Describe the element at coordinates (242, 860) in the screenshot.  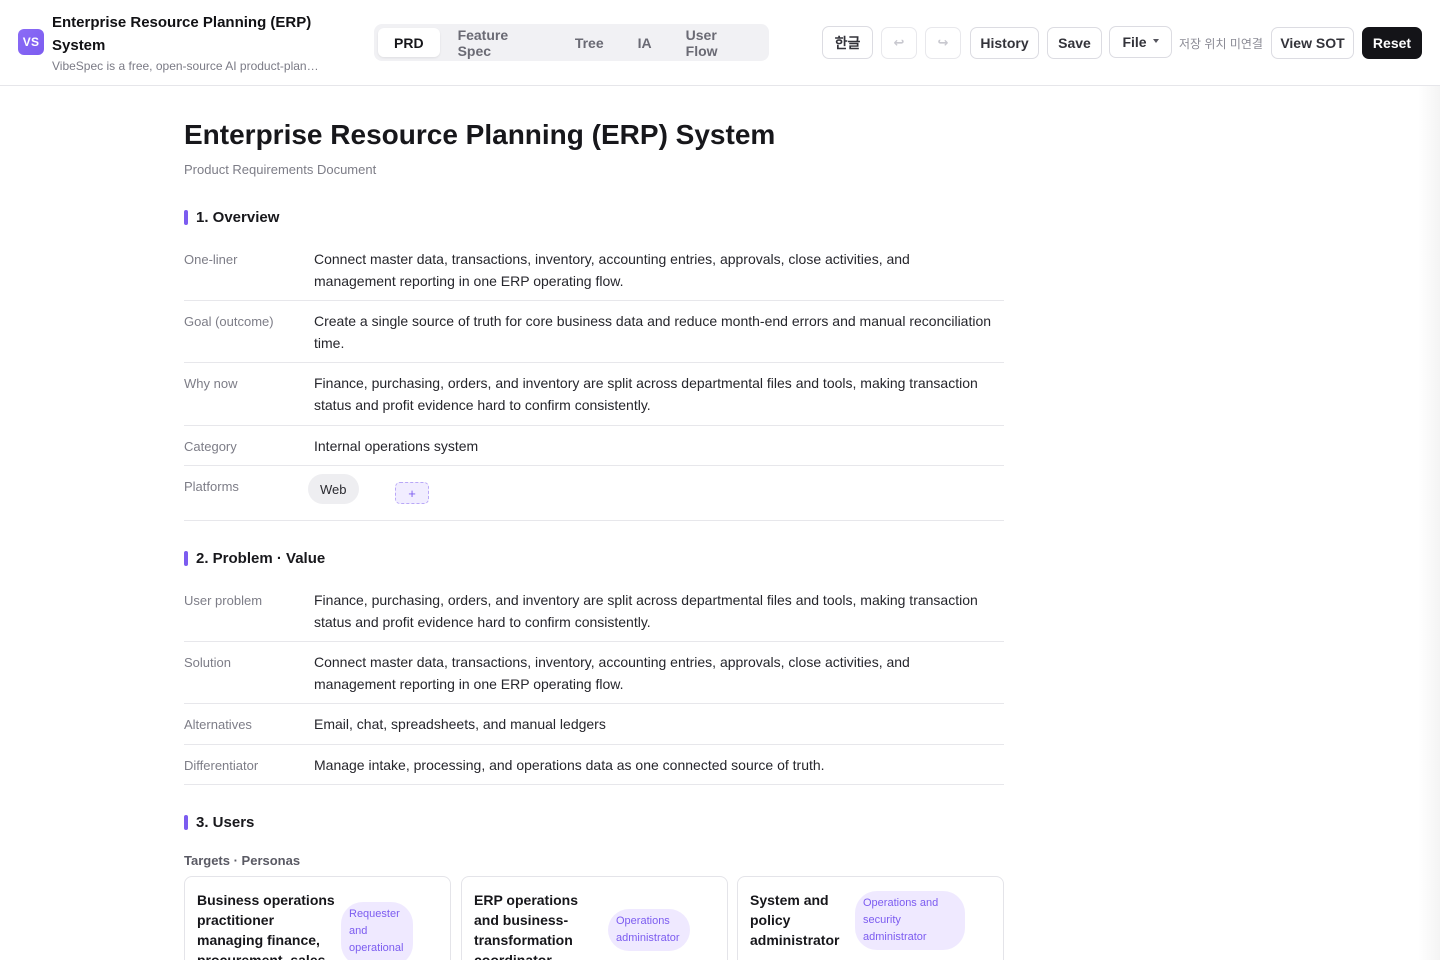
I see `personas-subheading: Targets · Personas` at that location.